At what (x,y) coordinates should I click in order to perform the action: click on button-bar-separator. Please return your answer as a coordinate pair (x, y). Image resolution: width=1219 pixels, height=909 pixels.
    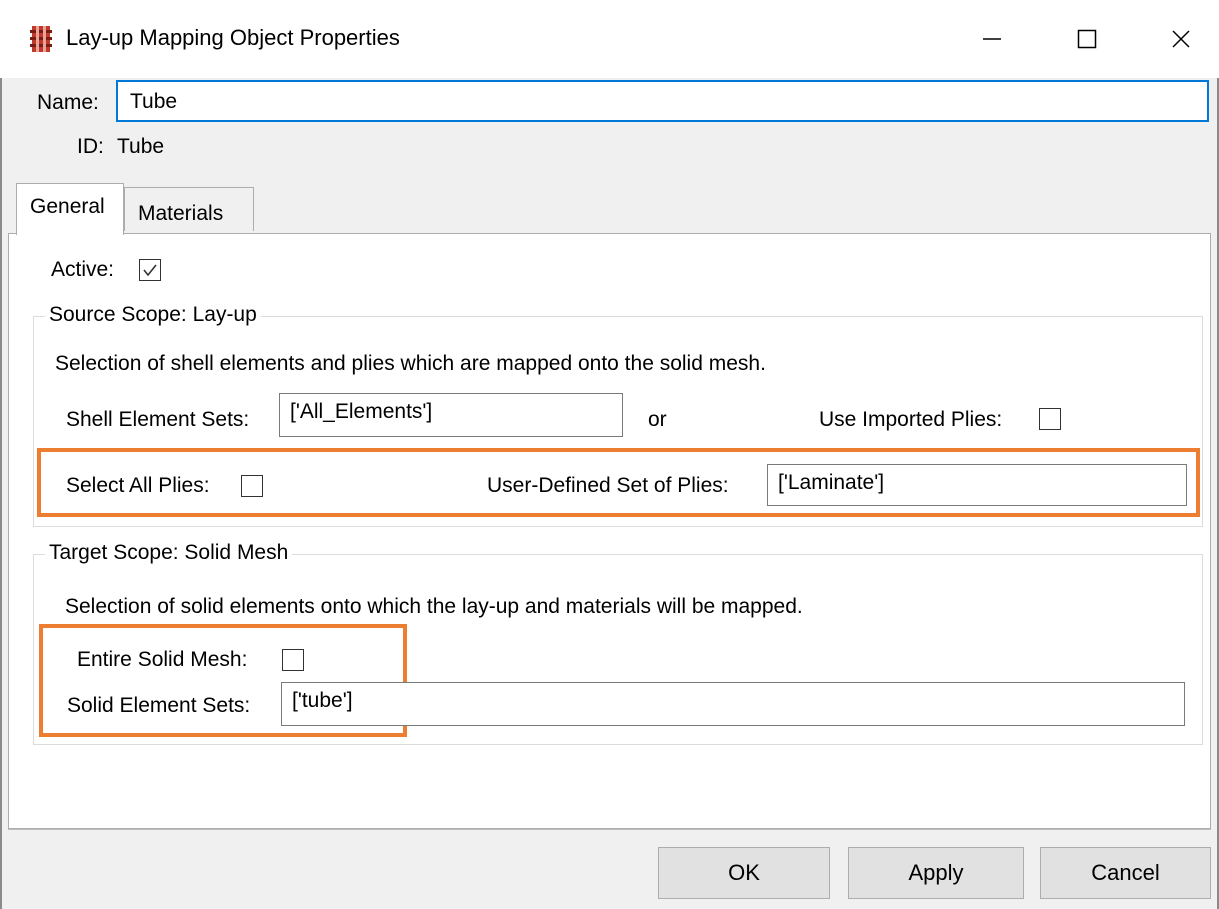
    Looking at the image, I should click on (609, 829).